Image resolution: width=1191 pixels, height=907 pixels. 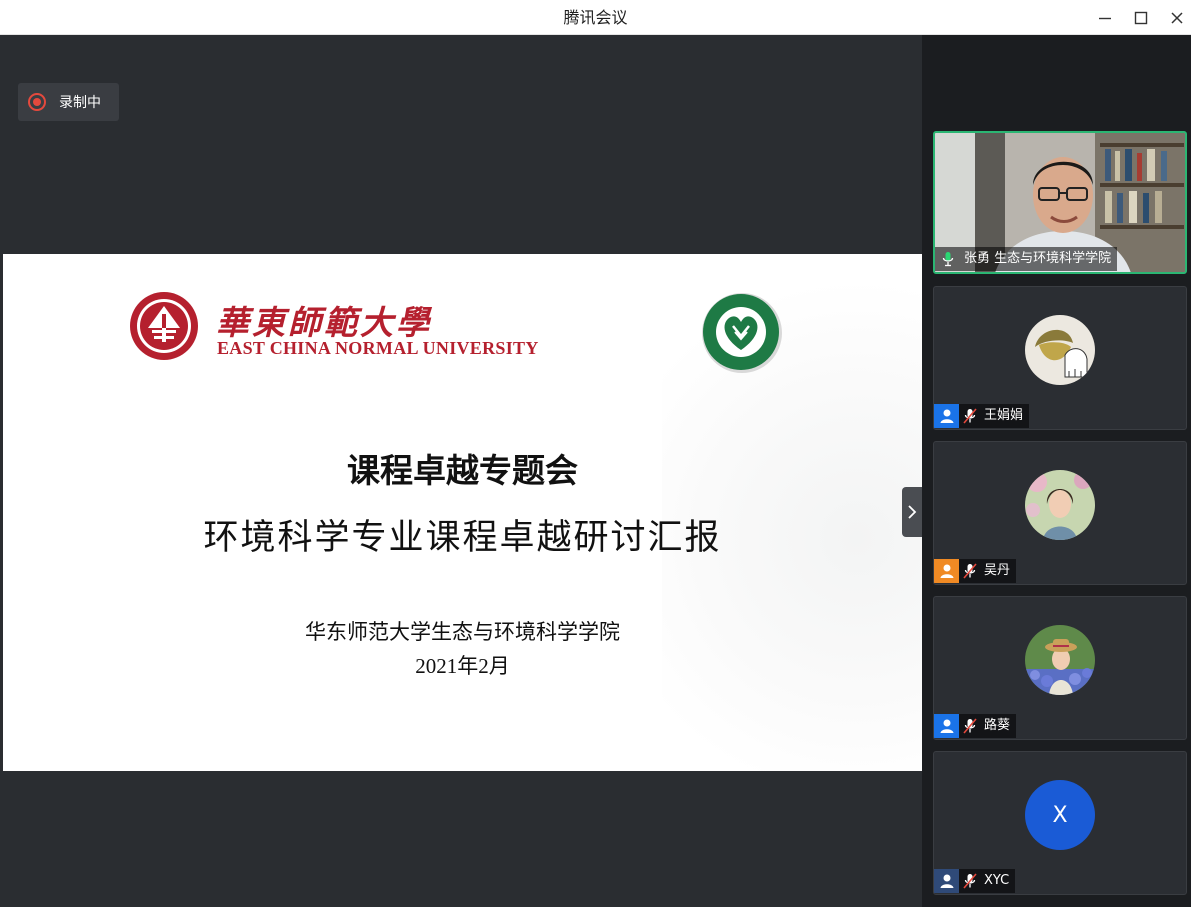 I want to click on slide-title: 课程卓越专题会, so click(x=462, y=470).